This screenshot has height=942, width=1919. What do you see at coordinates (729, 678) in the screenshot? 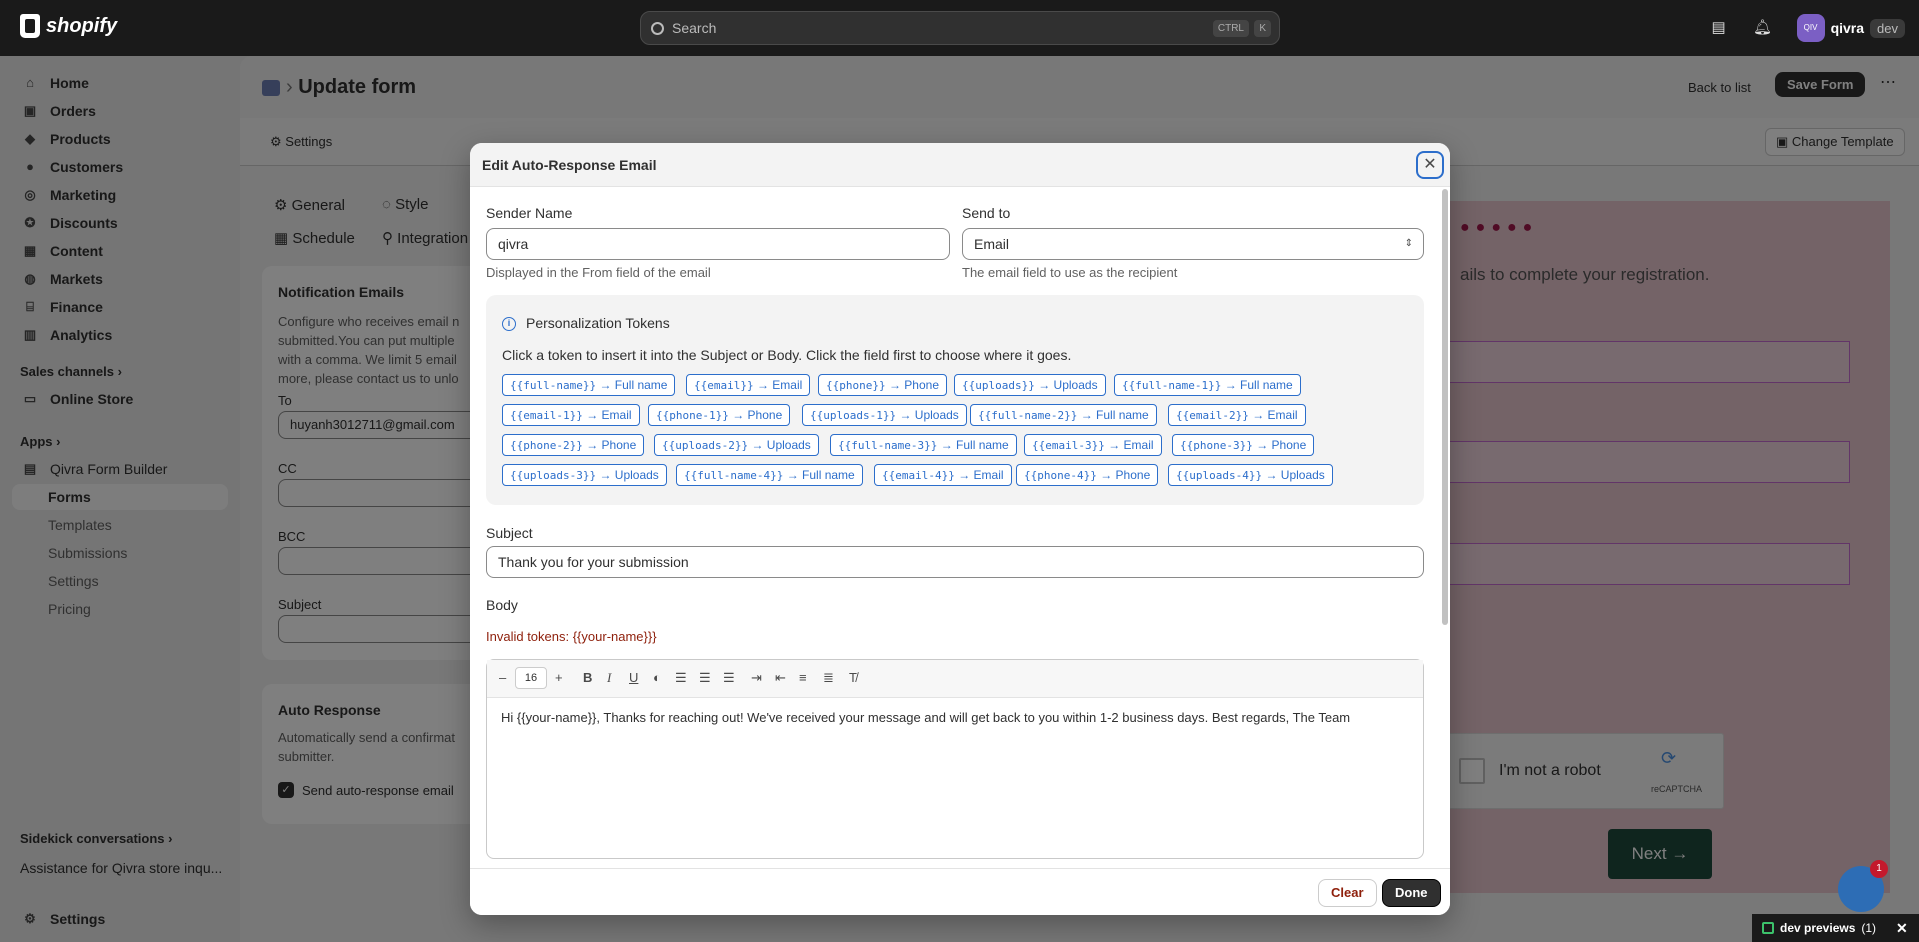
I see `align-right-icon: ☰` at bounding box center [729, 678].